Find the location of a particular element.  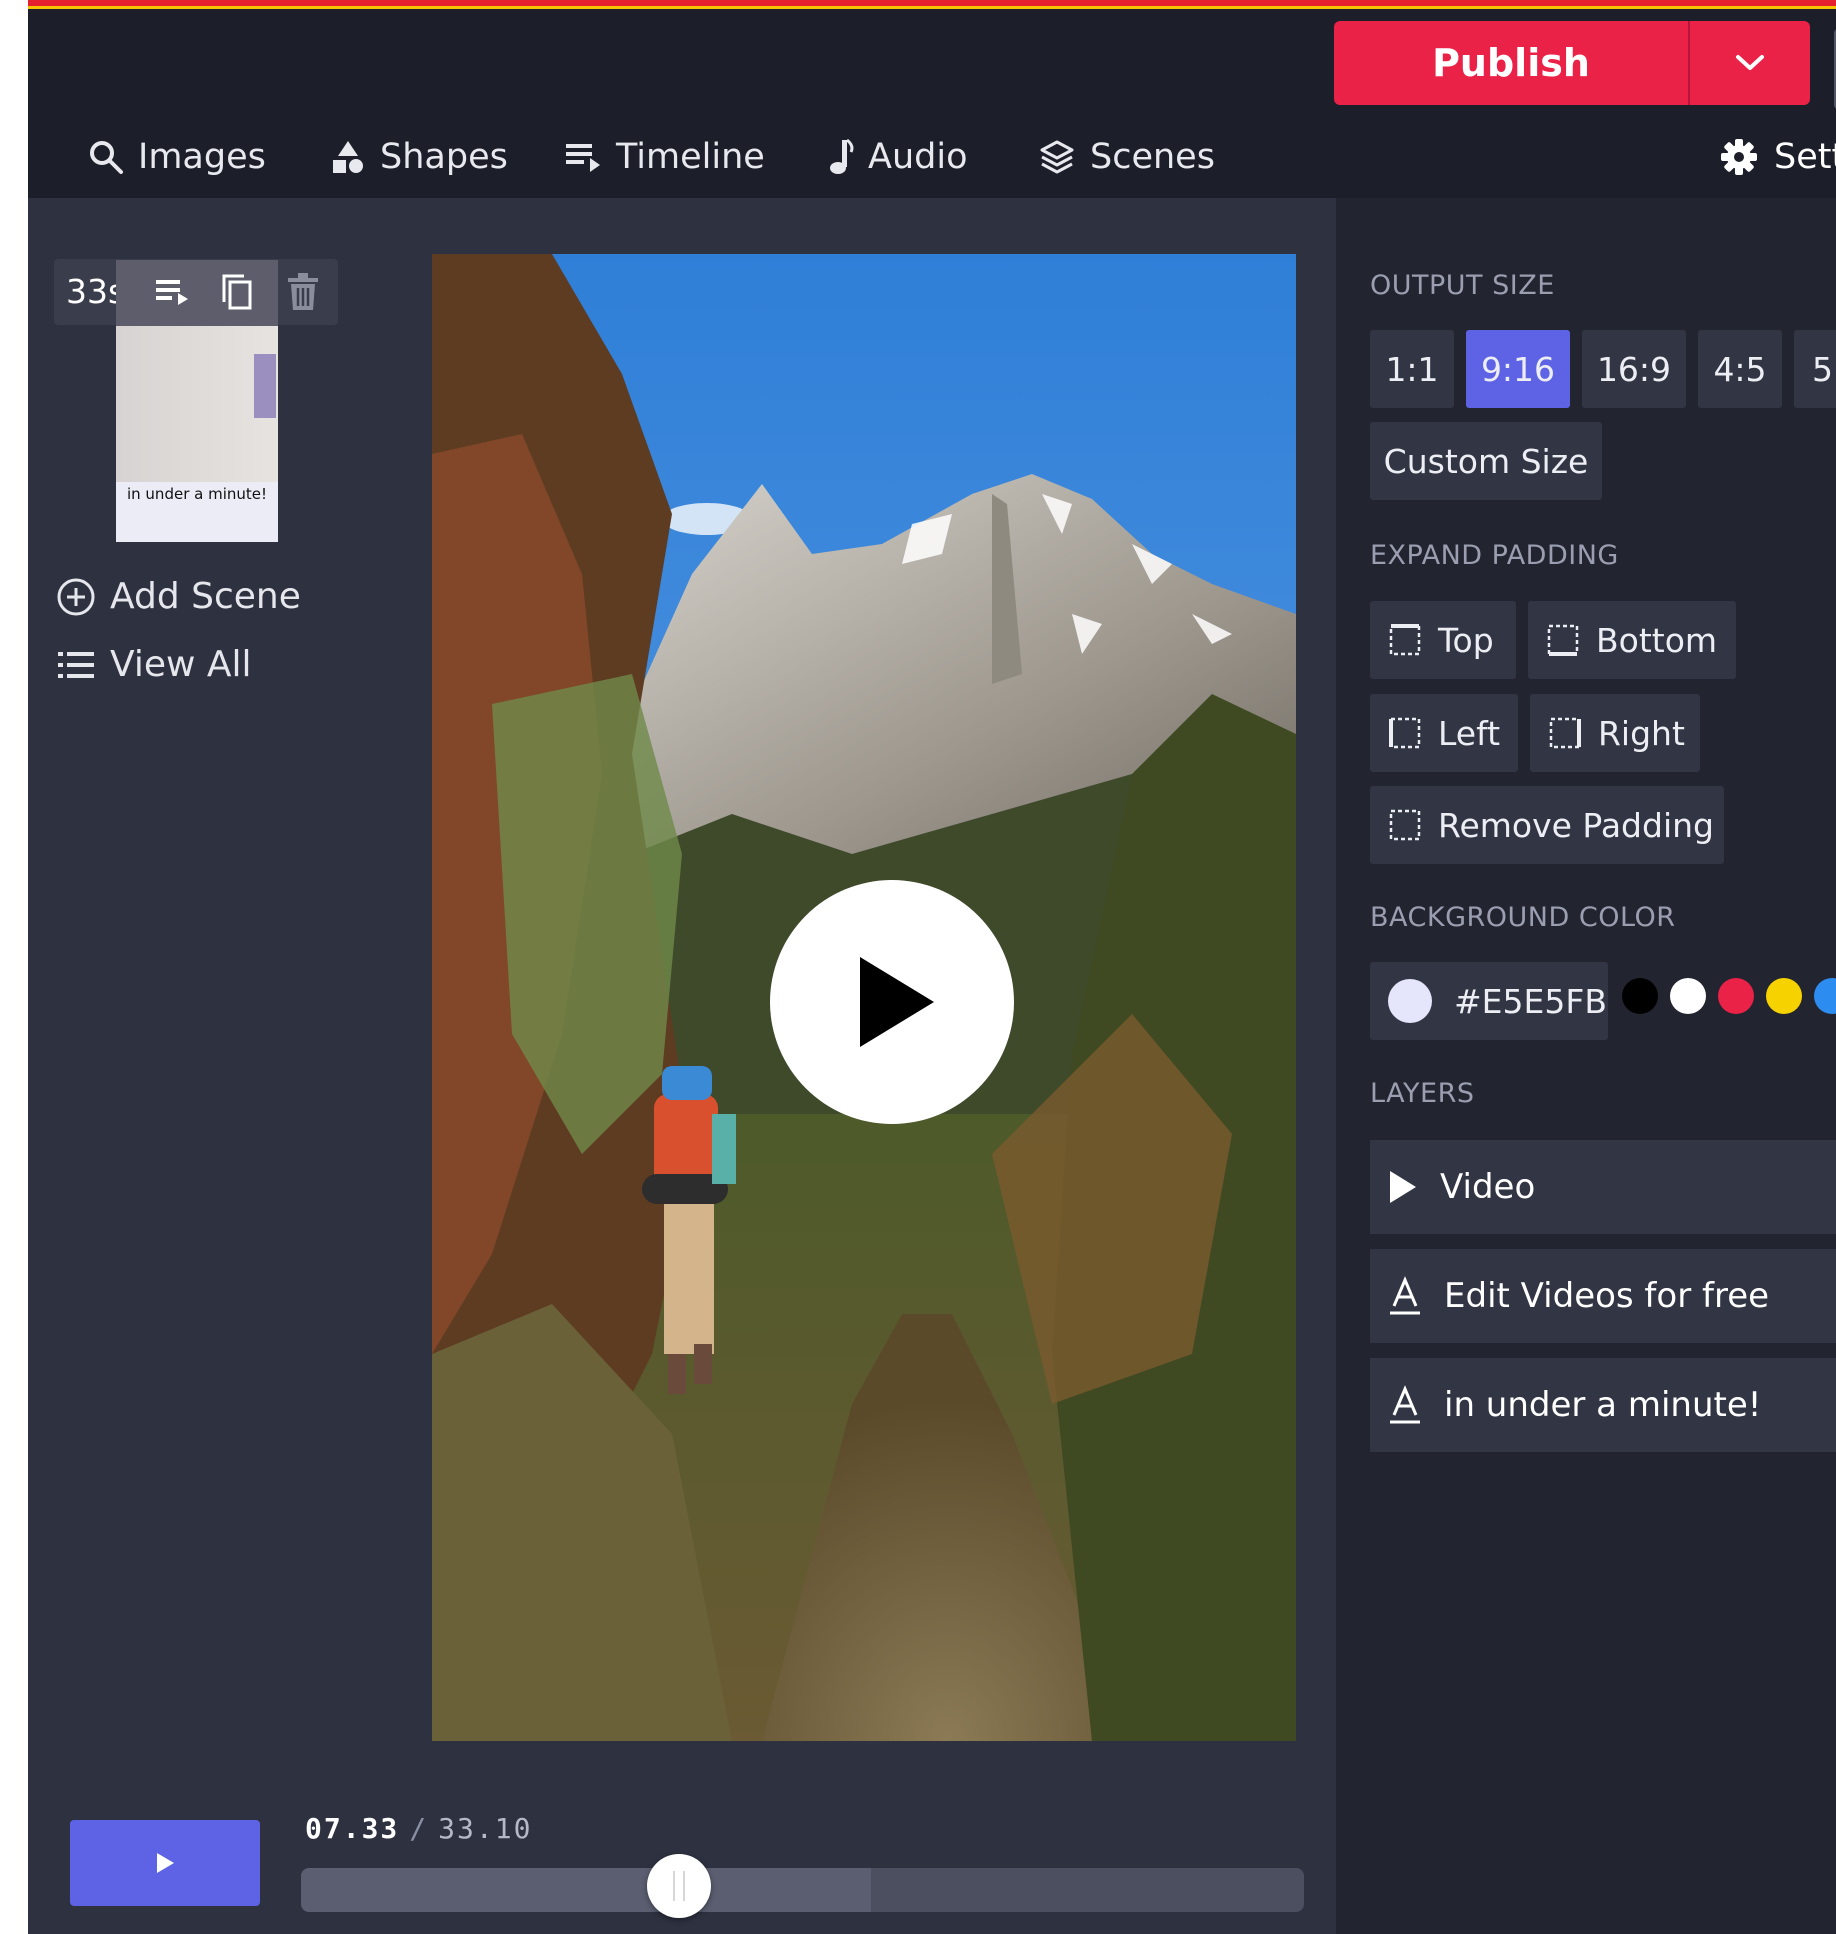

settings-menu: Sett is located at coordinates (1778, 157).